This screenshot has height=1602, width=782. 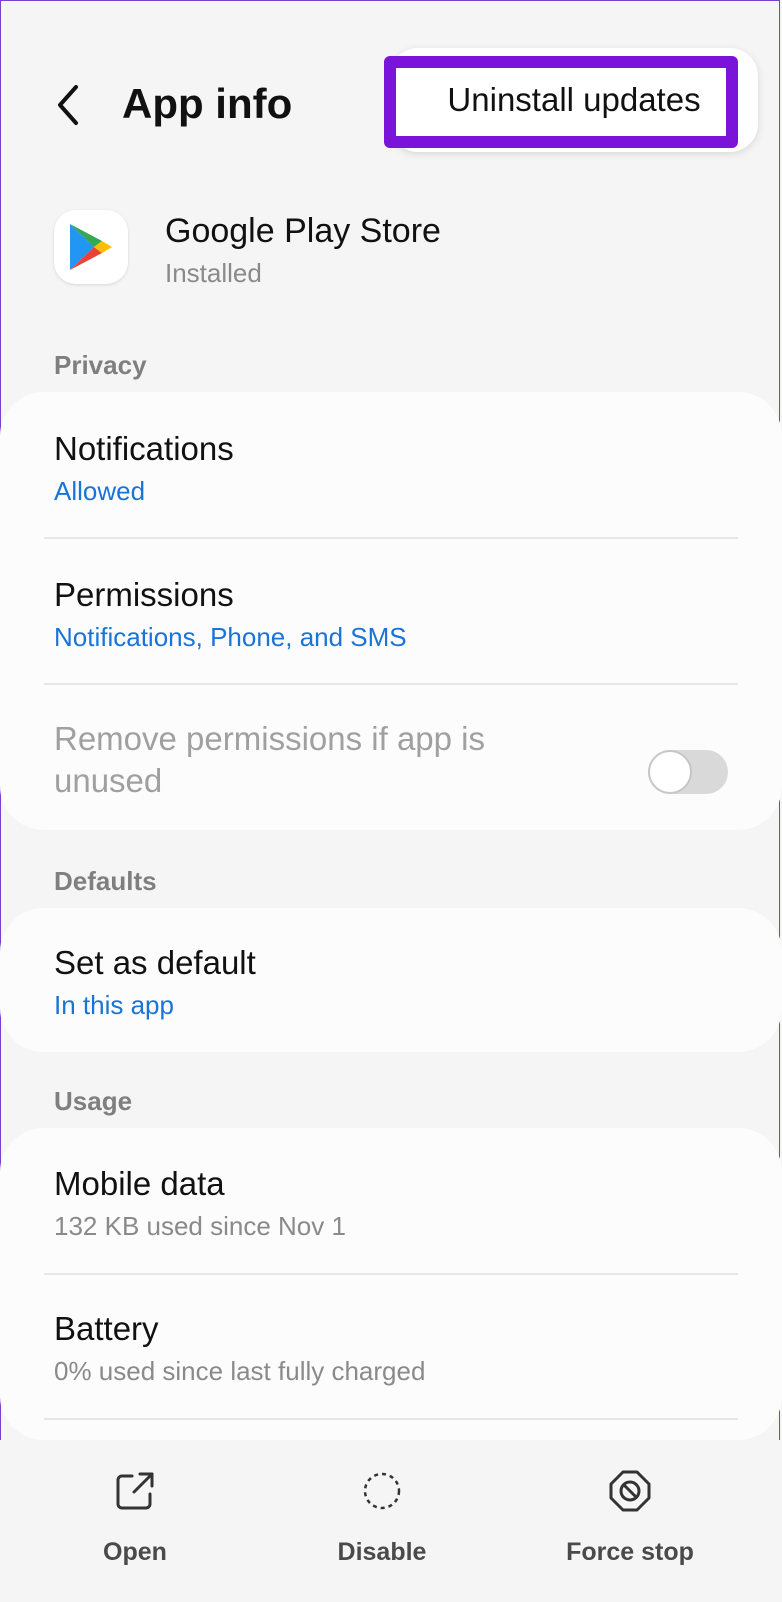 I want to click on battery-row: Battery 0% used since last fully charged, so click(x=391, y=1348).